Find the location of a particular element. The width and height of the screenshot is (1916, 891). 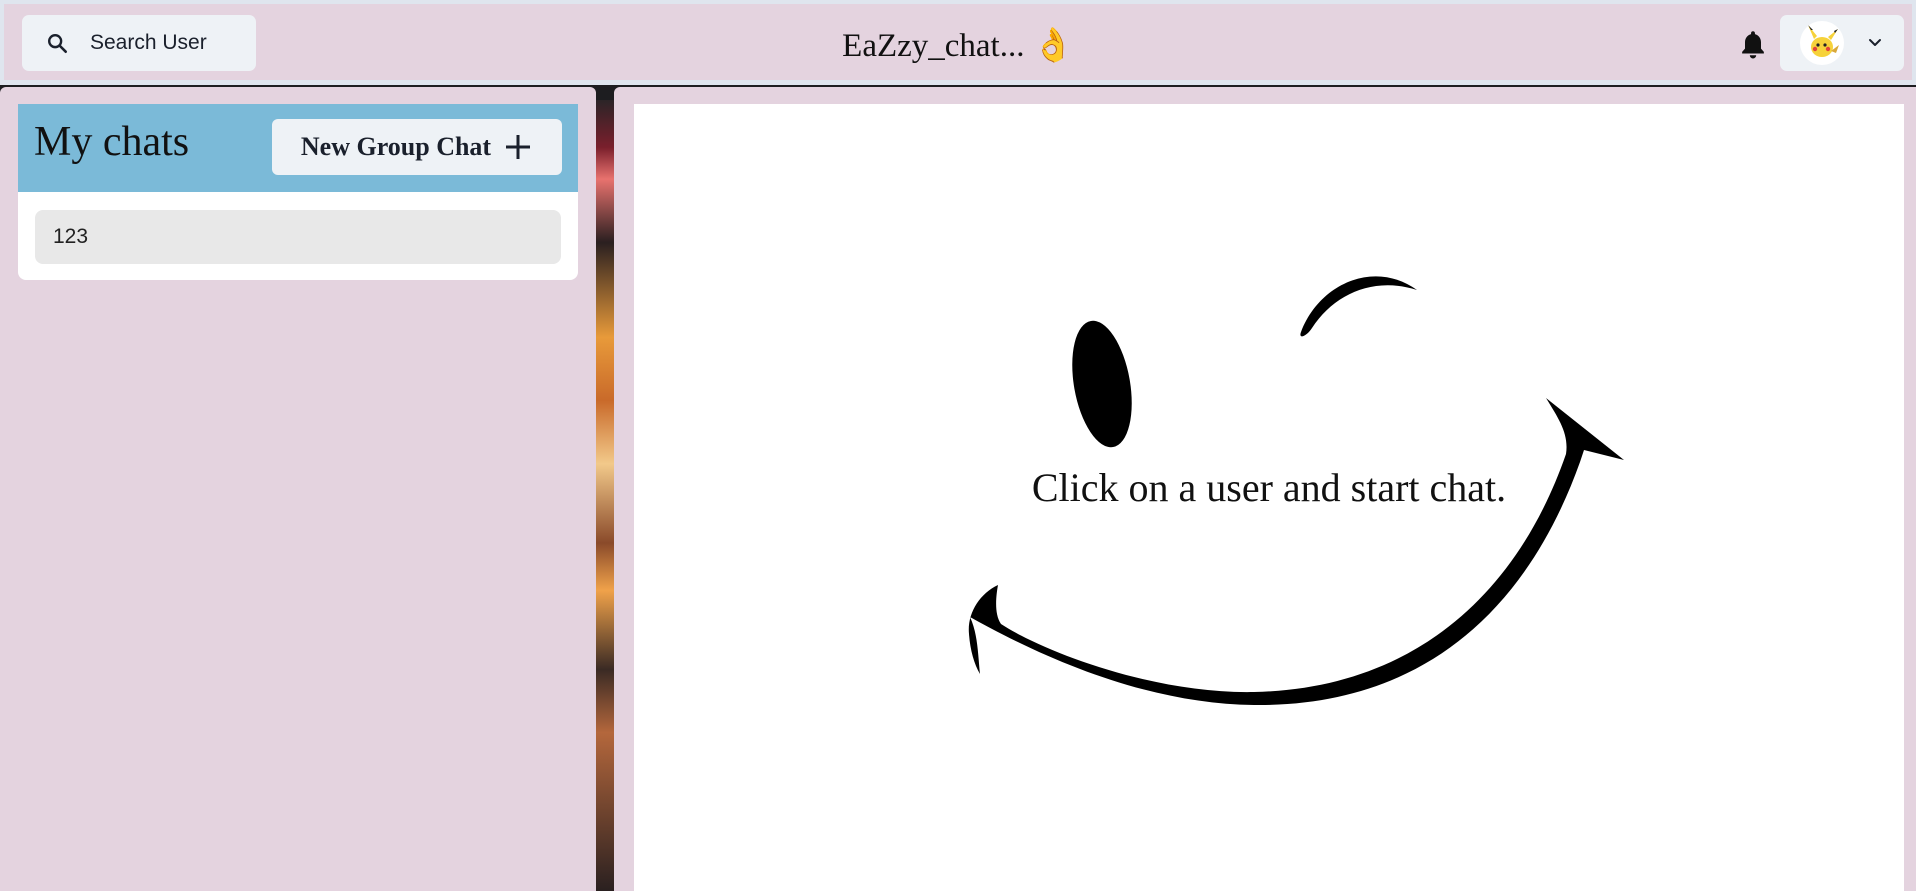

empty-chat-message: Click on a user and start chat. is located at coordinates (1269, 487).